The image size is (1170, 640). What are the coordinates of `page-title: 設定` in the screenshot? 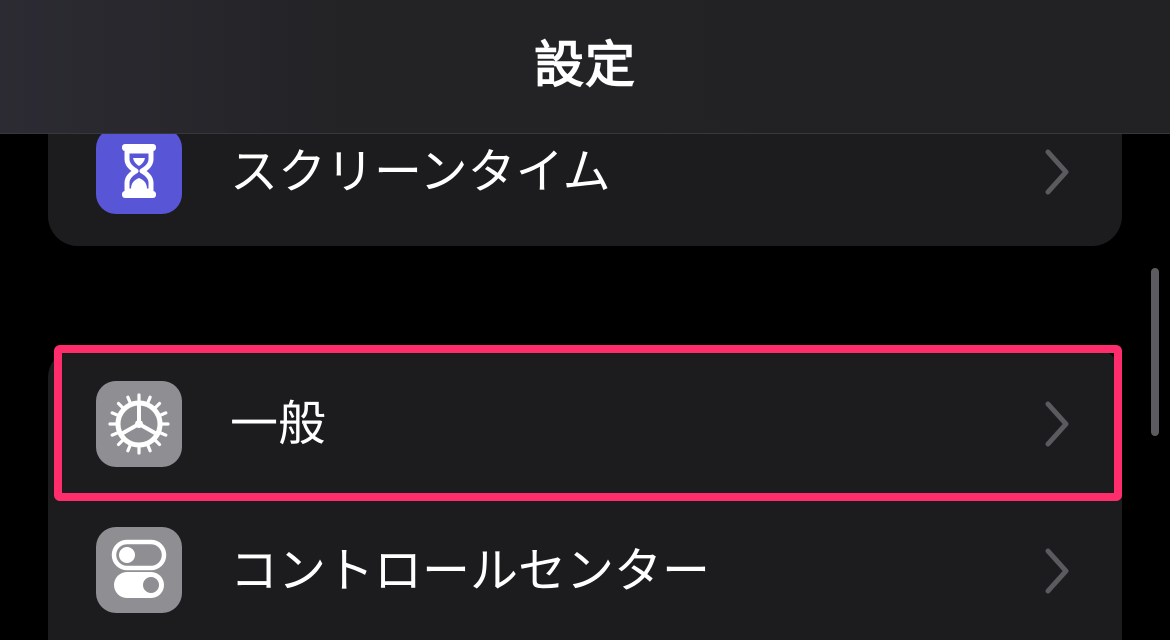 It's located at (585, 65).